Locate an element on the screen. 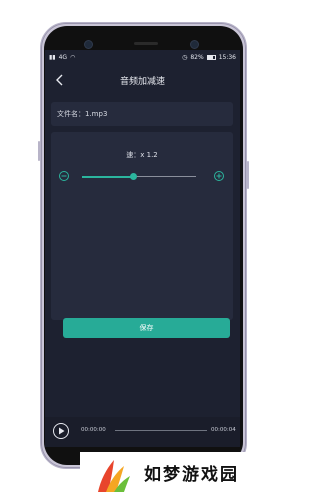 The width and height of the screenshot is (320, 500). save-button: 保存 is located at coordinates (146, 328).